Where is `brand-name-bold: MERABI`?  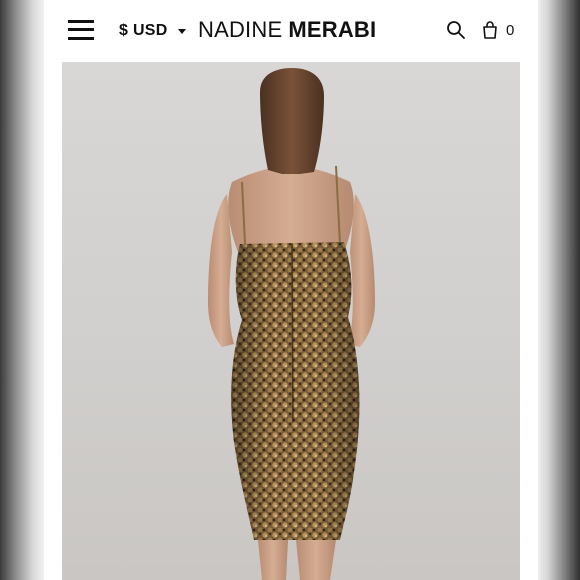 brand-name-bold: MERABI is located at coordinates (332, 29).